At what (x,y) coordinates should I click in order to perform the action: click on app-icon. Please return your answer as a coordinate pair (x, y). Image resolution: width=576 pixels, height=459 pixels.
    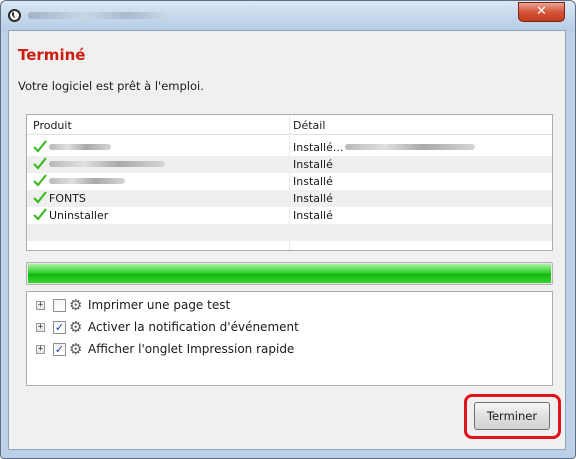
    Looking at the image, I should click on (14, 15).